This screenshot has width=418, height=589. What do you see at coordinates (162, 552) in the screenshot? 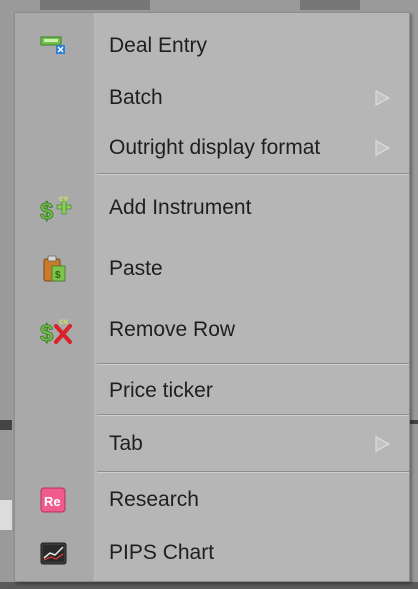
I see `menu-item-label: PIPS Chart` at bounding box center [162, 552].